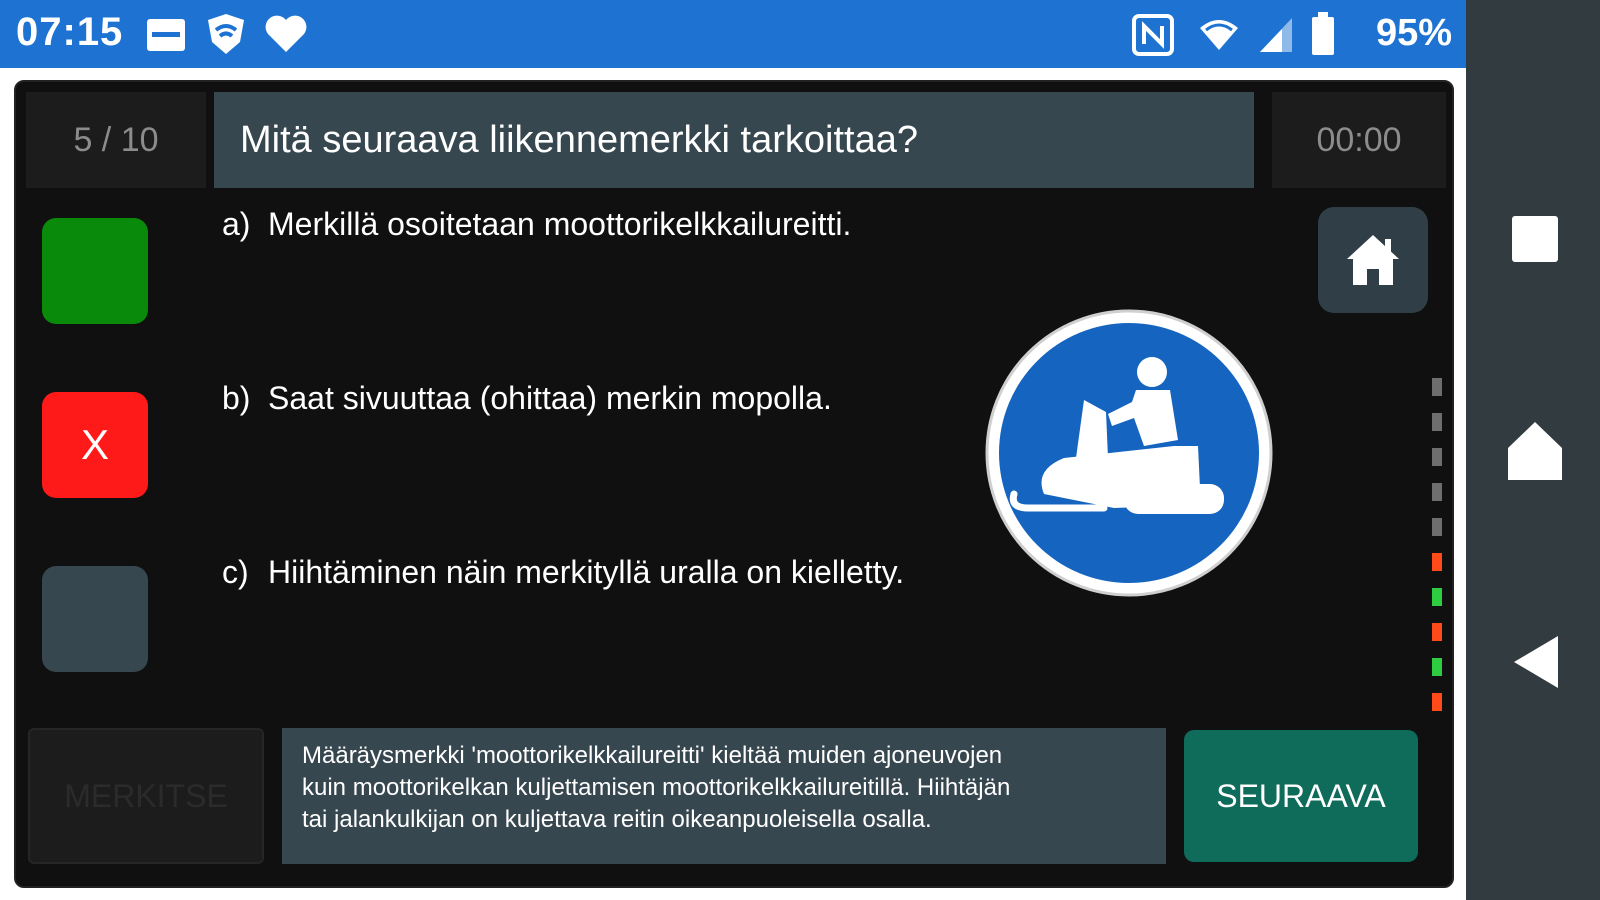 This screenshot has height=900, width=1600. Describe the element at coordinates (95, 445) in the screenshot. I see `answer-b-indicator: X` at that location.